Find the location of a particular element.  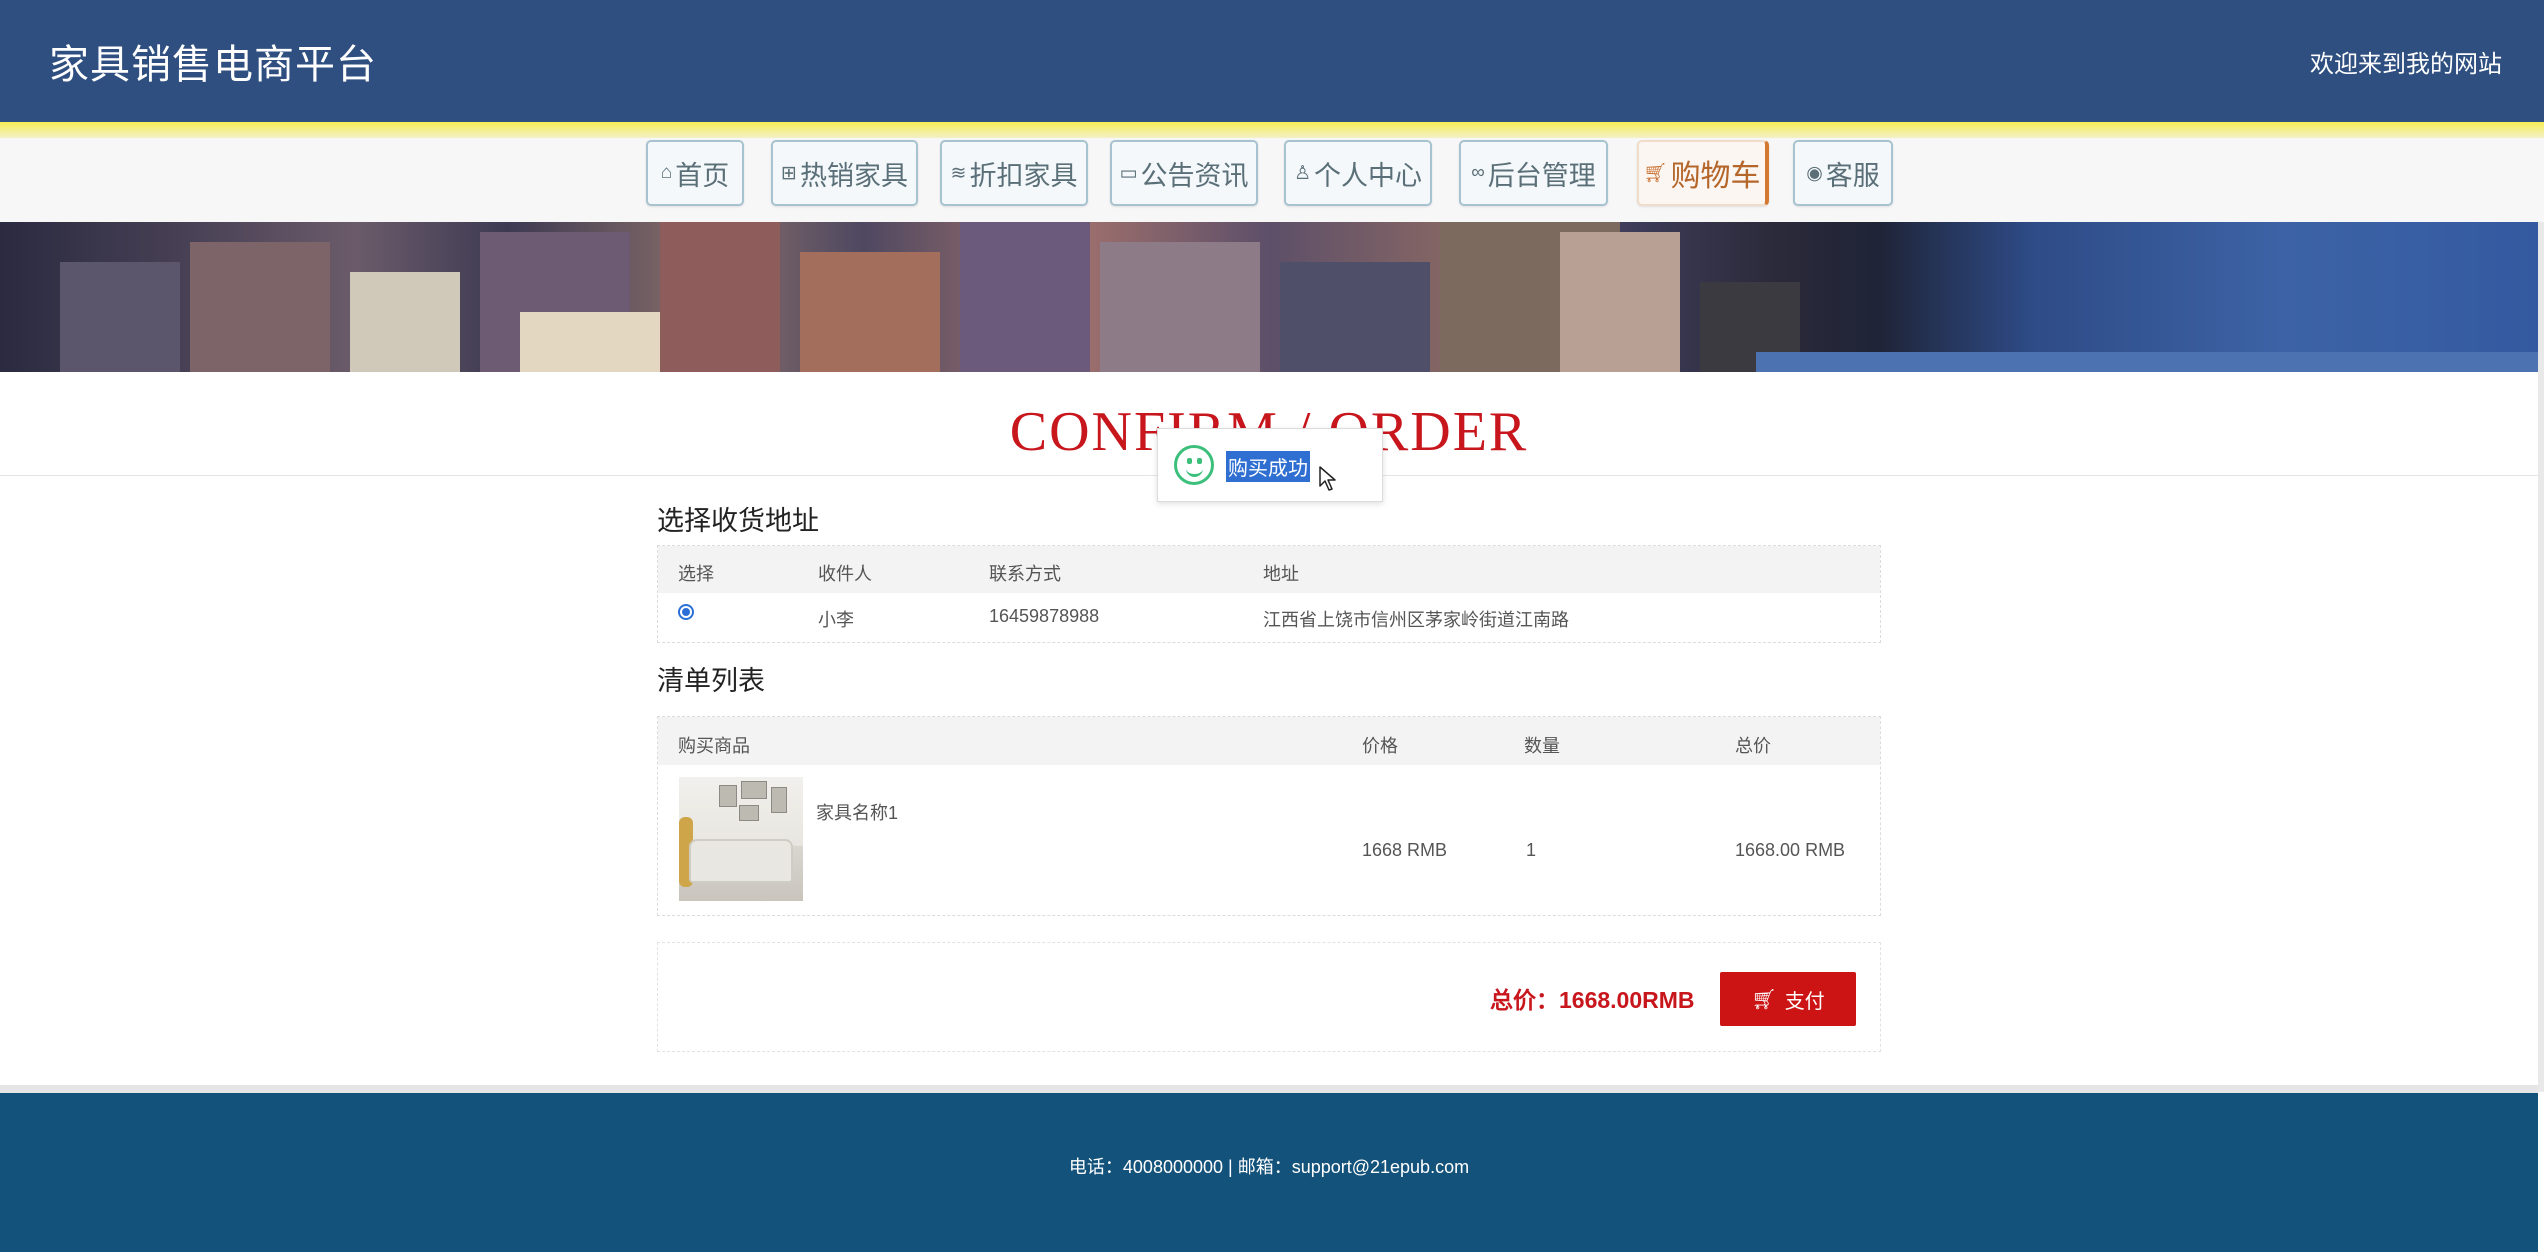

nav-label: 热销家具 is located at coordinates (853, 175).